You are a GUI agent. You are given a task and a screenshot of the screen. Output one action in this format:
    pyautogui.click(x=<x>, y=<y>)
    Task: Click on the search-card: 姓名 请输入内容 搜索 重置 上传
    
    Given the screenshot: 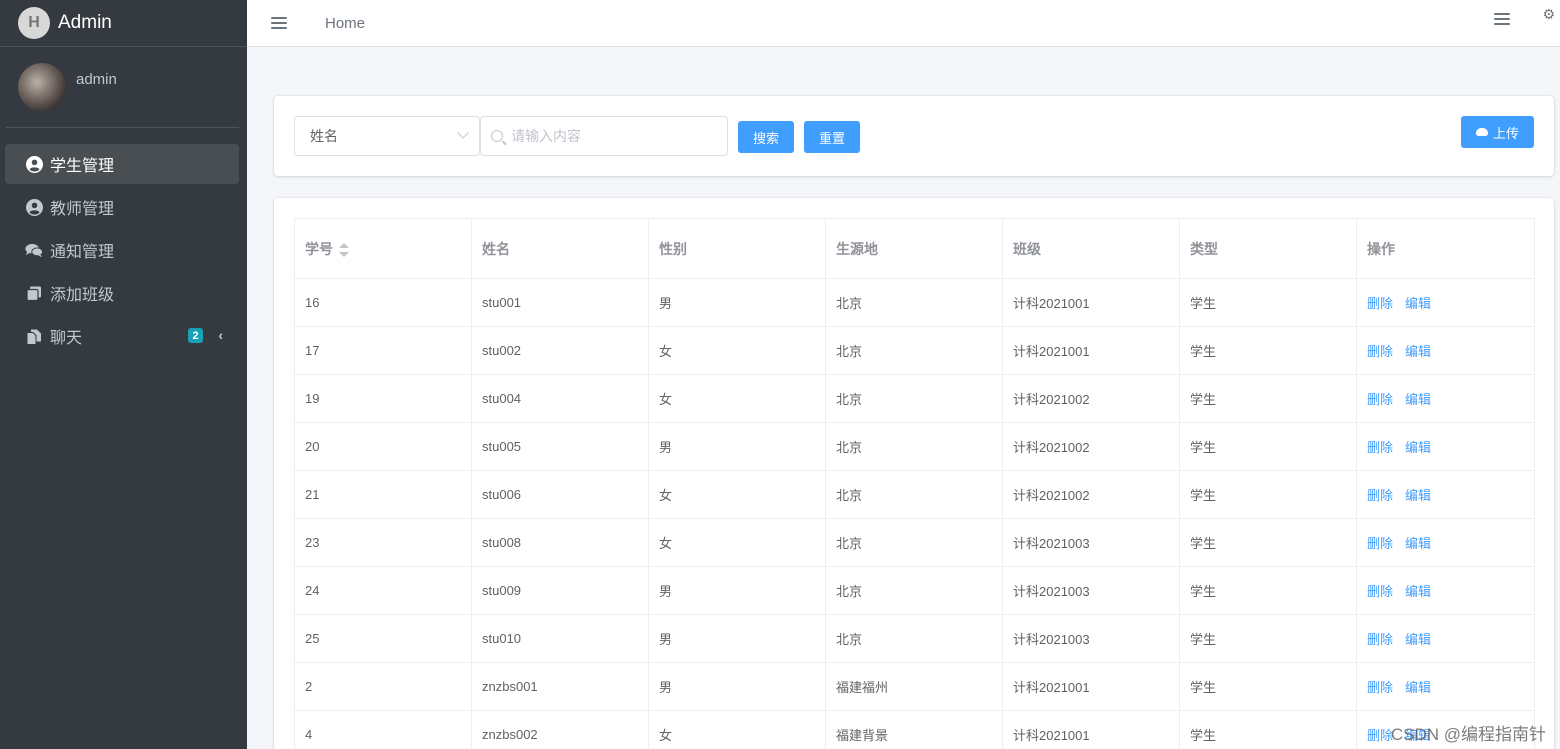 What is the action you would take?
    pyautogui.click(x=914, y=136)
    